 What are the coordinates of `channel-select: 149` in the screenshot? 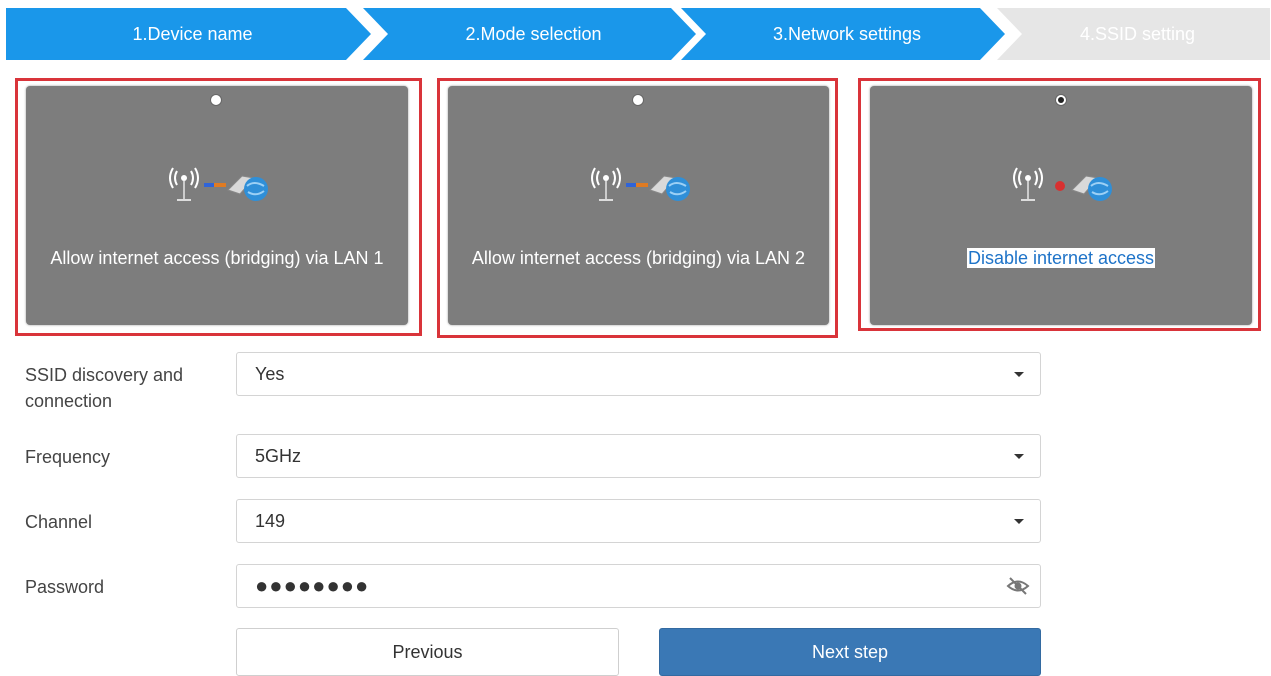 It's located at (638, 521).